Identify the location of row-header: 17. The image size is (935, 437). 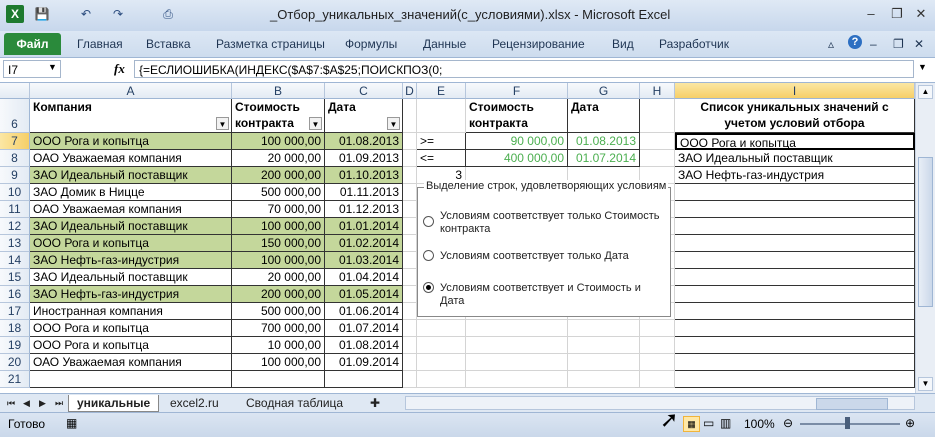
(15, 311).